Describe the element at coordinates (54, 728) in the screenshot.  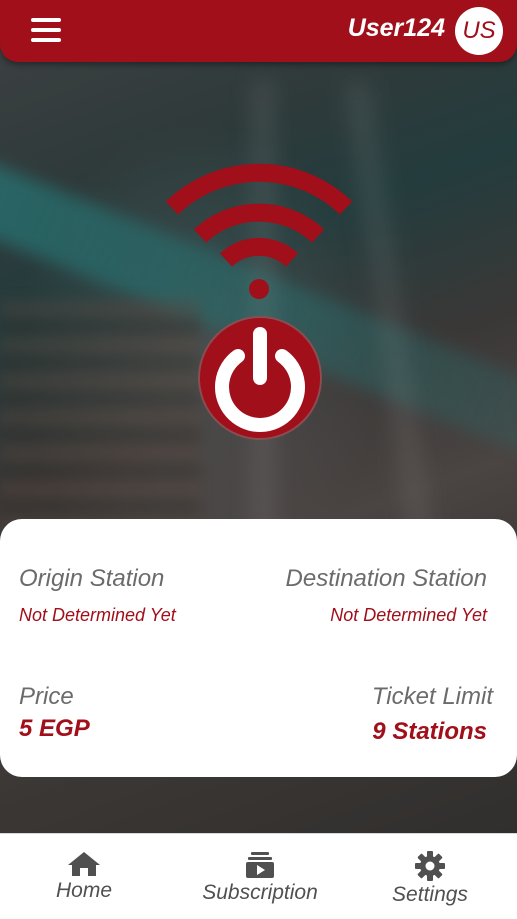
I see `price-value: 5 EGP` at that location.